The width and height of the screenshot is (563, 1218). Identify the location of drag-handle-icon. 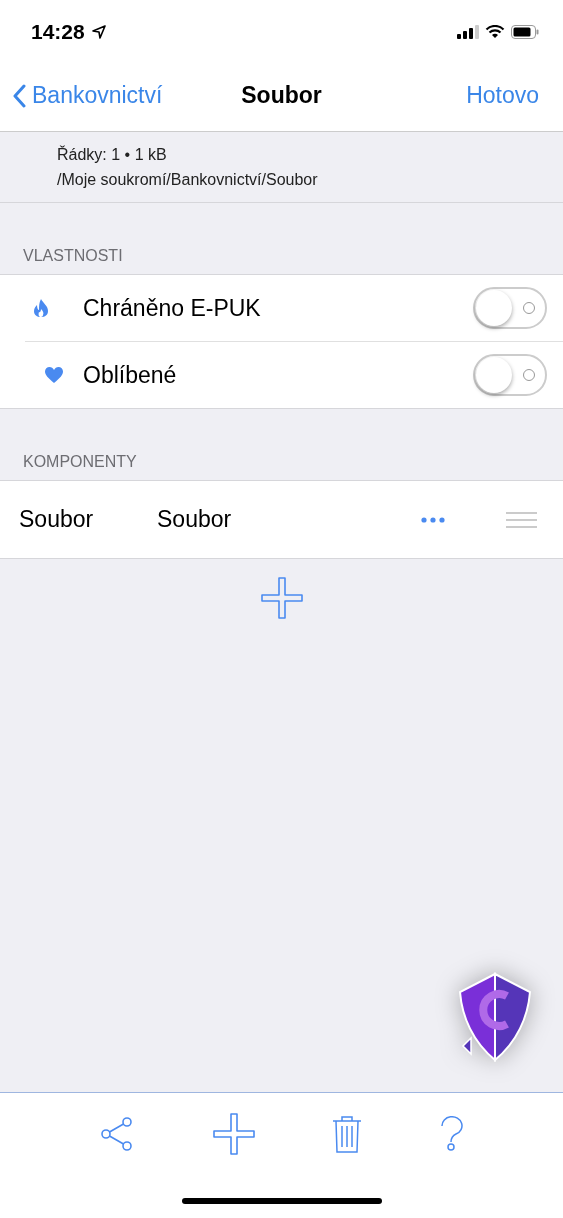
(521, 519).